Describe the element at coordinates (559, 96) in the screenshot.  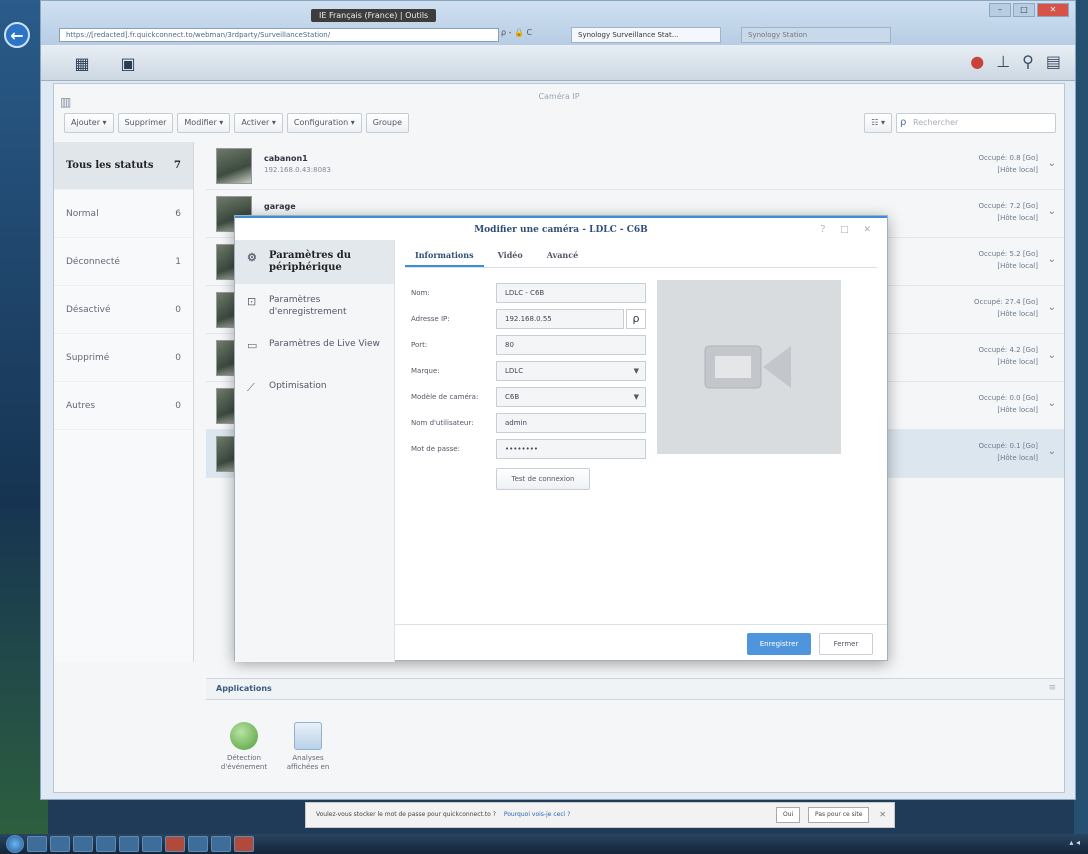
I see `app-title: Caméra IP` at that location.